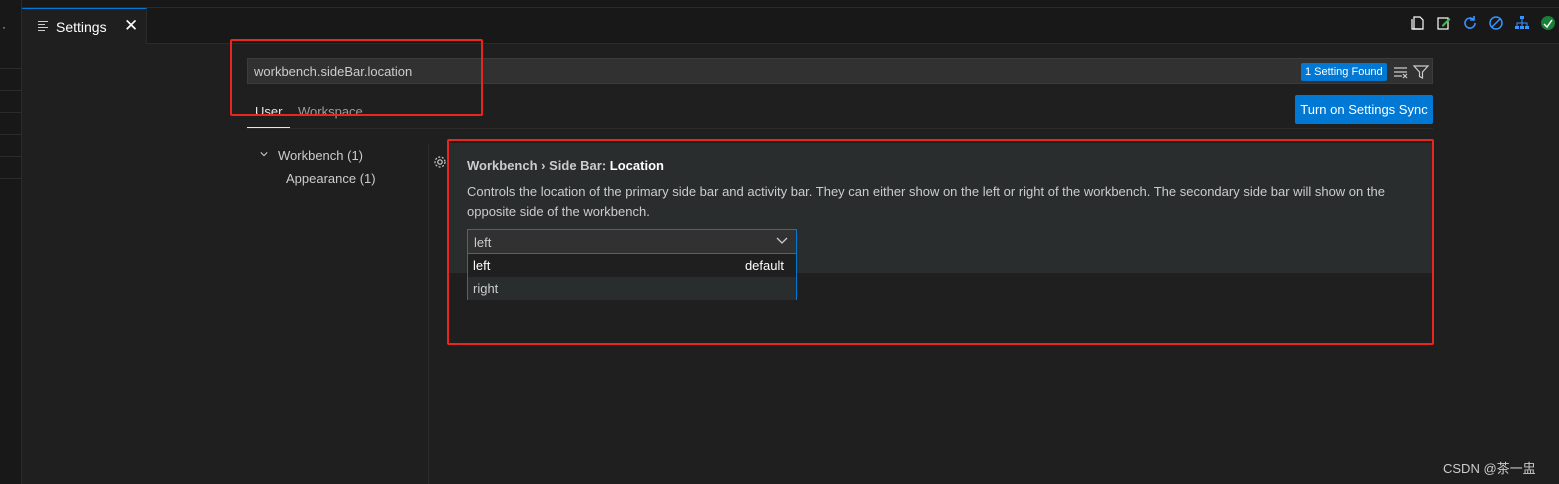 Image resolution: width=1559 pixels, height=484 pixels. What do you see at coordinates (131, 26) in the screenshot?
I see `close-icon: ✕` at bounding box center [131, 26].